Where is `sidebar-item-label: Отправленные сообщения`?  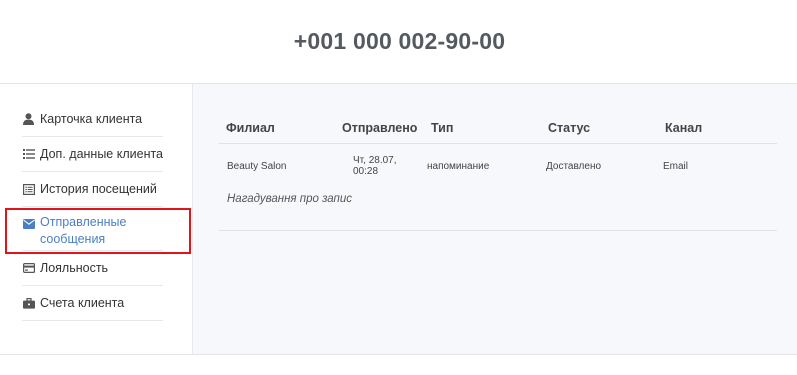 sidebar-item-label: Отправленные сообщения is located at coordinates (83, 230).